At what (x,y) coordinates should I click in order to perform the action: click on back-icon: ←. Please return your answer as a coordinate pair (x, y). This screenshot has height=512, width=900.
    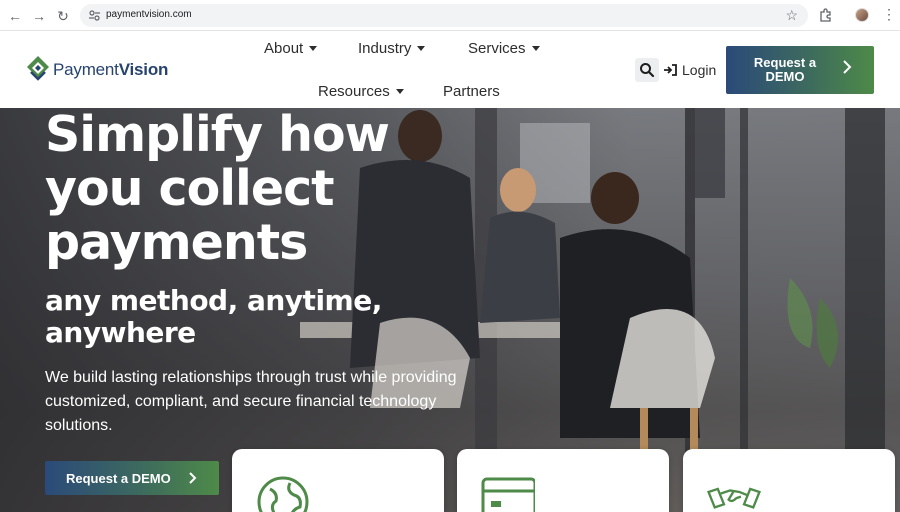
    Looking at the image, I should click on (15, 16).